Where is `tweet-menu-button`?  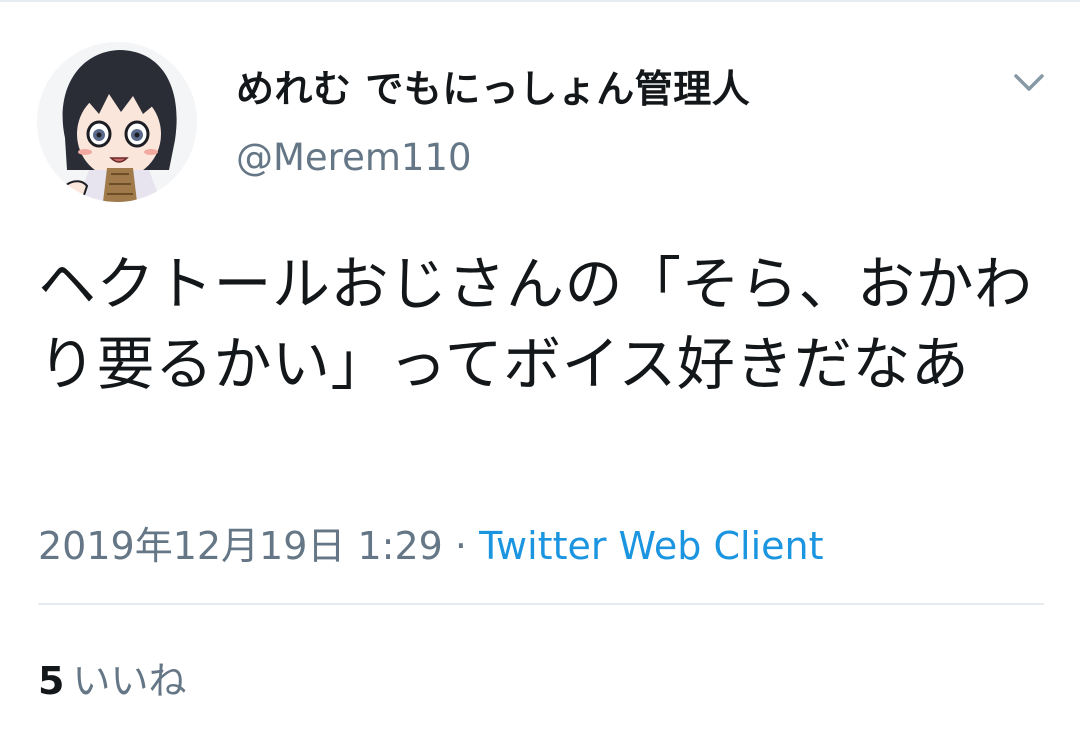 tweet-menu-button is located at coordinates (1029, 83).